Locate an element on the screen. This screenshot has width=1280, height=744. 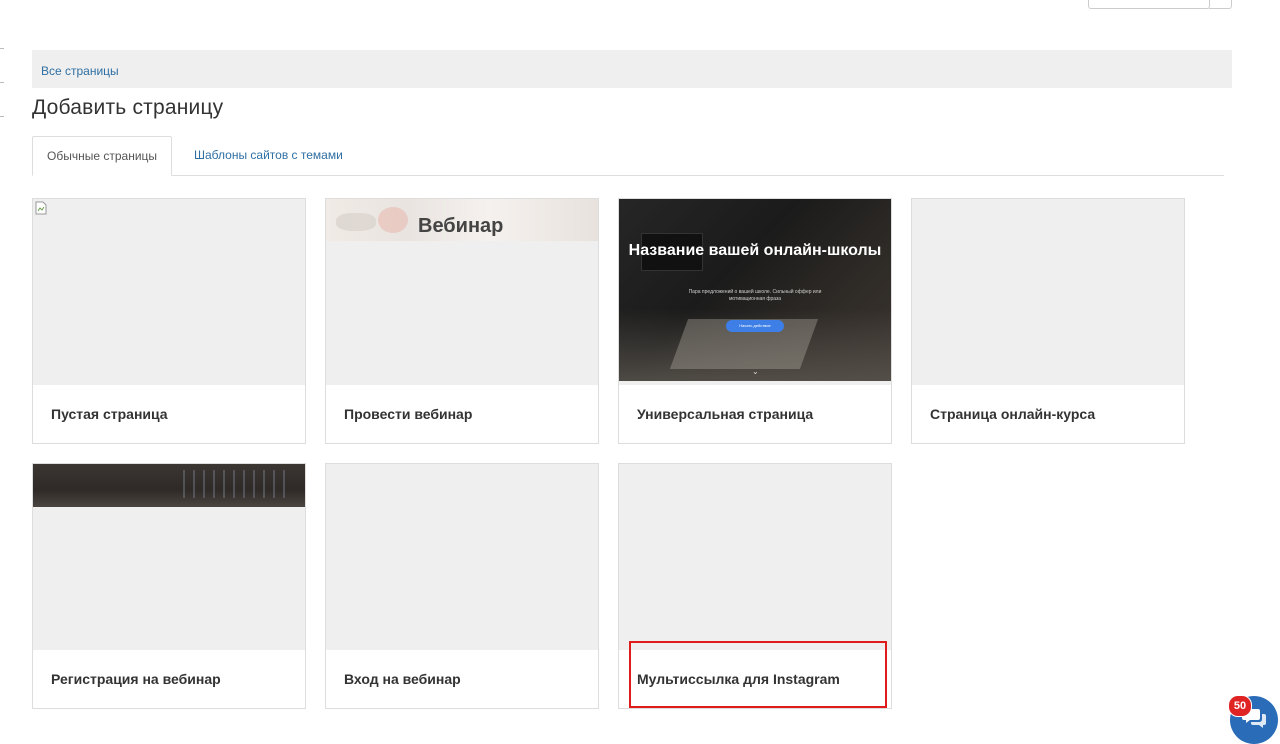
card-label: Регистрация на вебинар is located at coordinates (136, 679).